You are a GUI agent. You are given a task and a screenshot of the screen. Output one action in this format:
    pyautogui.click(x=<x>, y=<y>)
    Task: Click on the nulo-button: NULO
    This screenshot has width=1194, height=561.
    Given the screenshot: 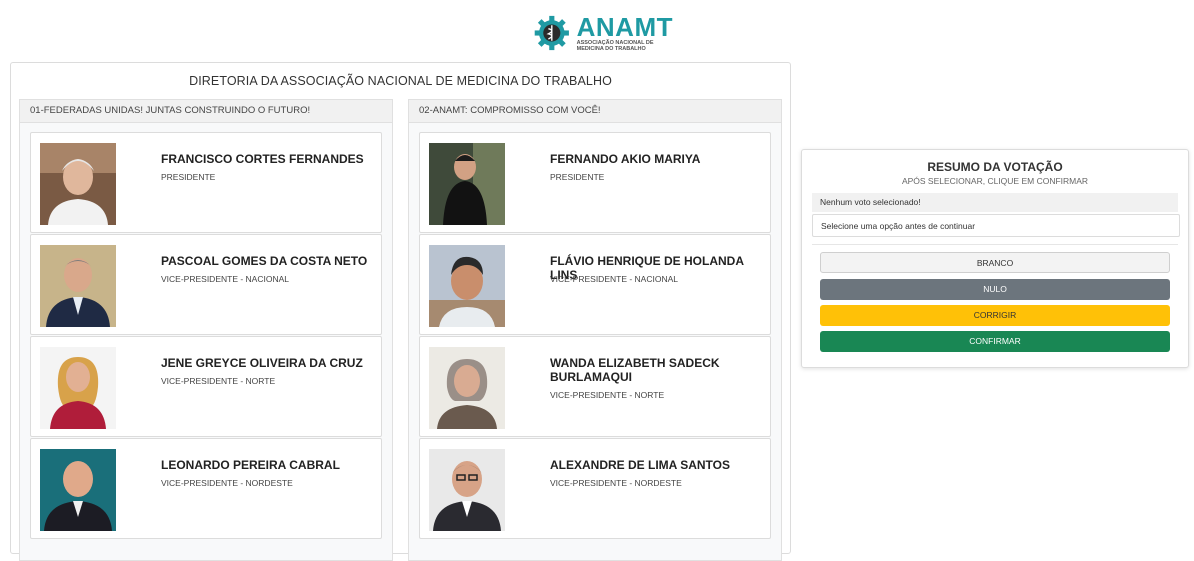 What is the action you would take?
    pyautogui.click(x=995, y=289)
    